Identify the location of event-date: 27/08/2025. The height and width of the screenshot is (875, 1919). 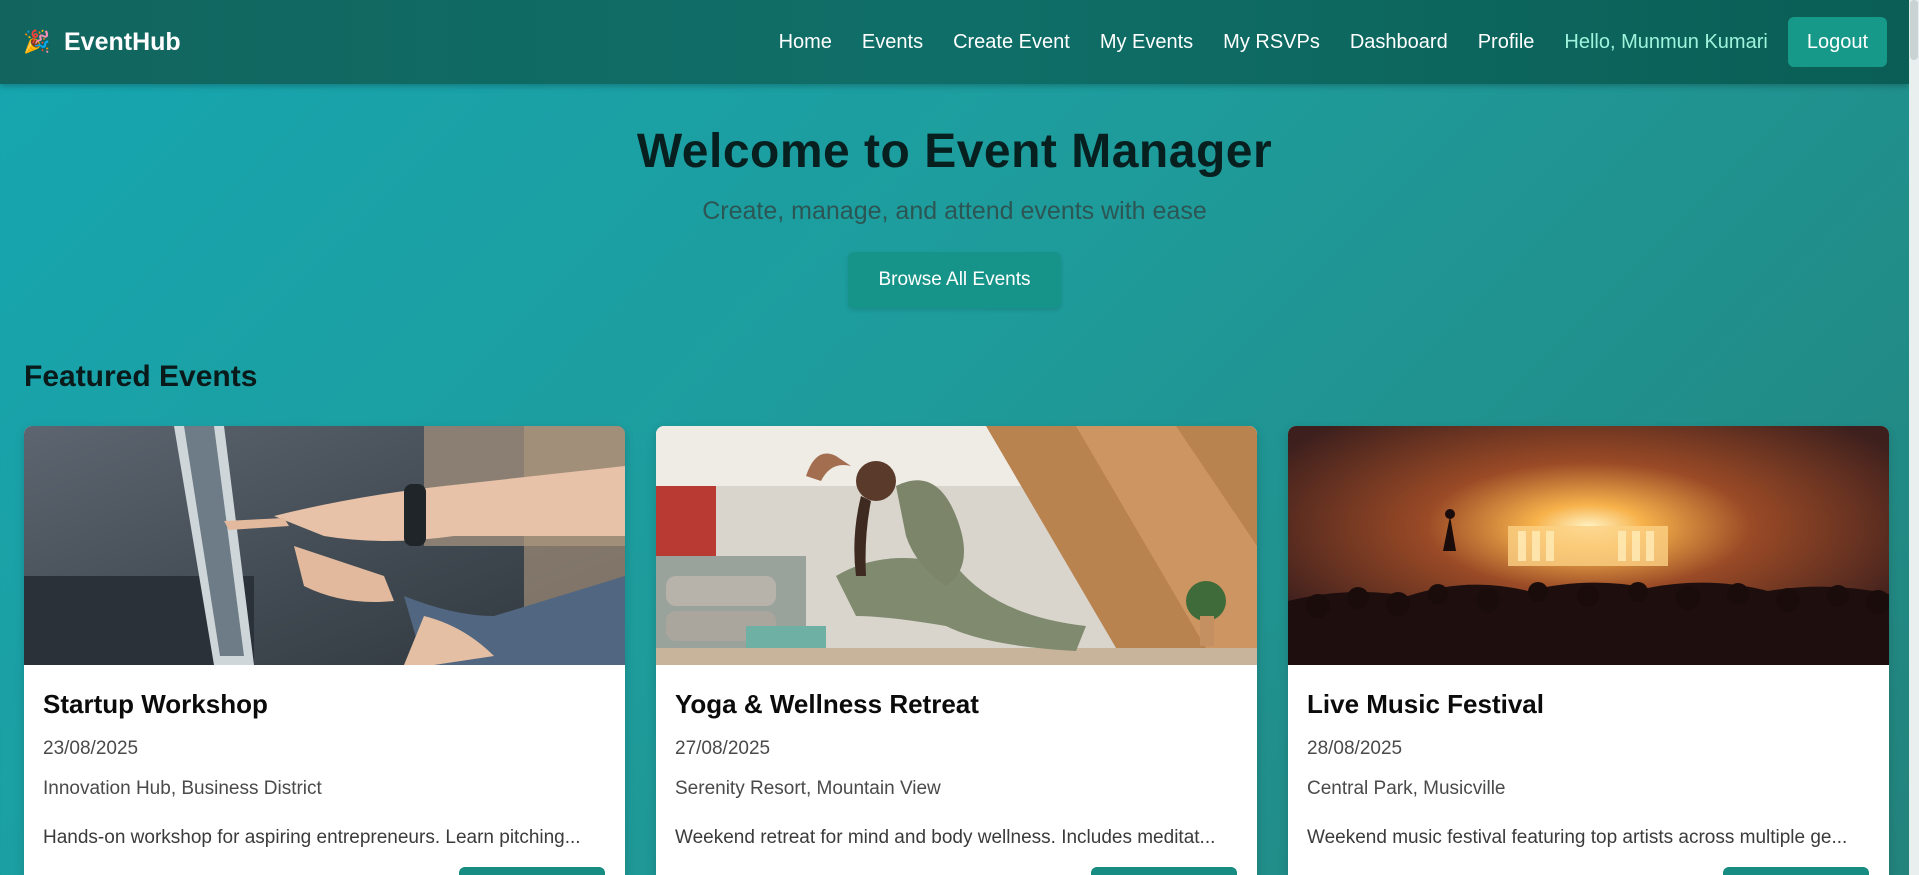
(723, 748).